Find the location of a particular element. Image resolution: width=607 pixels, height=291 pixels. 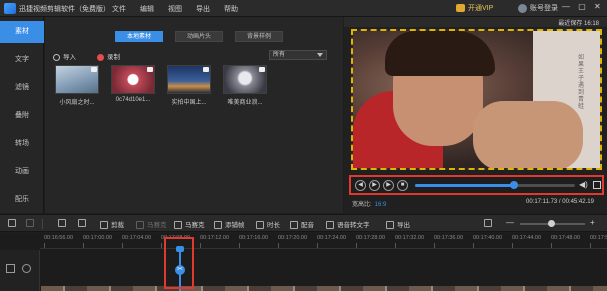

video-figure-hand is located at coordinates (528, 134).